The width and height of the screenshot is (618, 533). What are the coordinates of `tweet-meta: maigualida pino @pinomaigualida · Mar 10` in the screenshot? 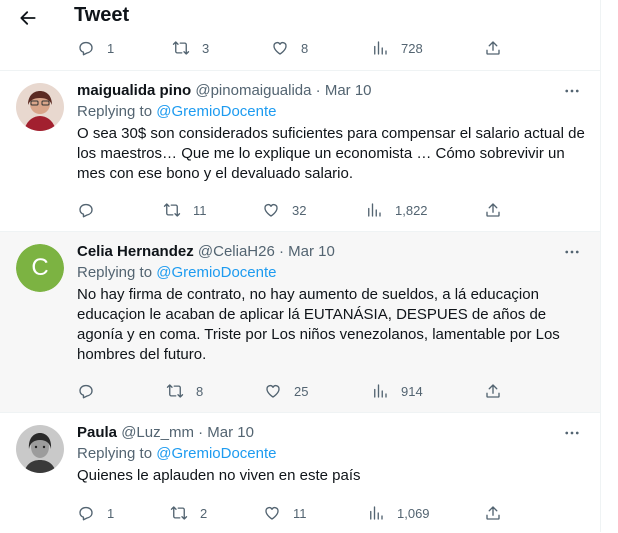 It's located at (224, 90).